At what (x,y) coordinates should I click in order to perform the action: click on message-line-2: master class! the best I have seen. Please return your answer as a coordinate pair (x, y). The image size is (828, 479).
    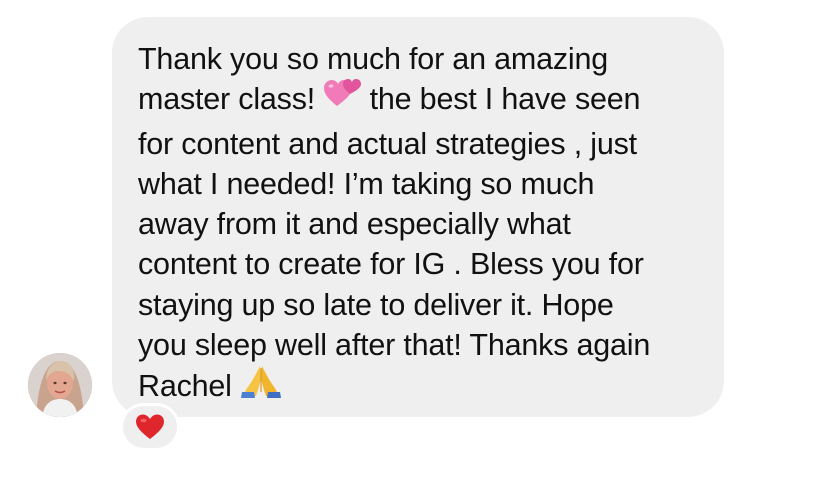
    Looking at the image, I should click on (419, 101).